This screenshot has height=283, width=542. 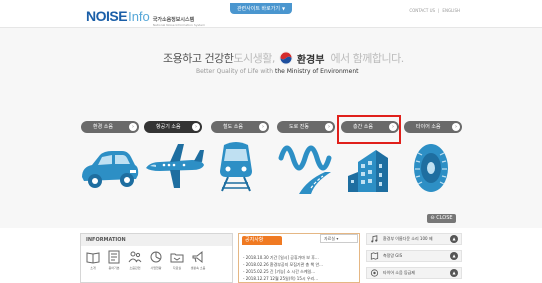 I want to click on megaphone-icon, so click(x=197, y=257).